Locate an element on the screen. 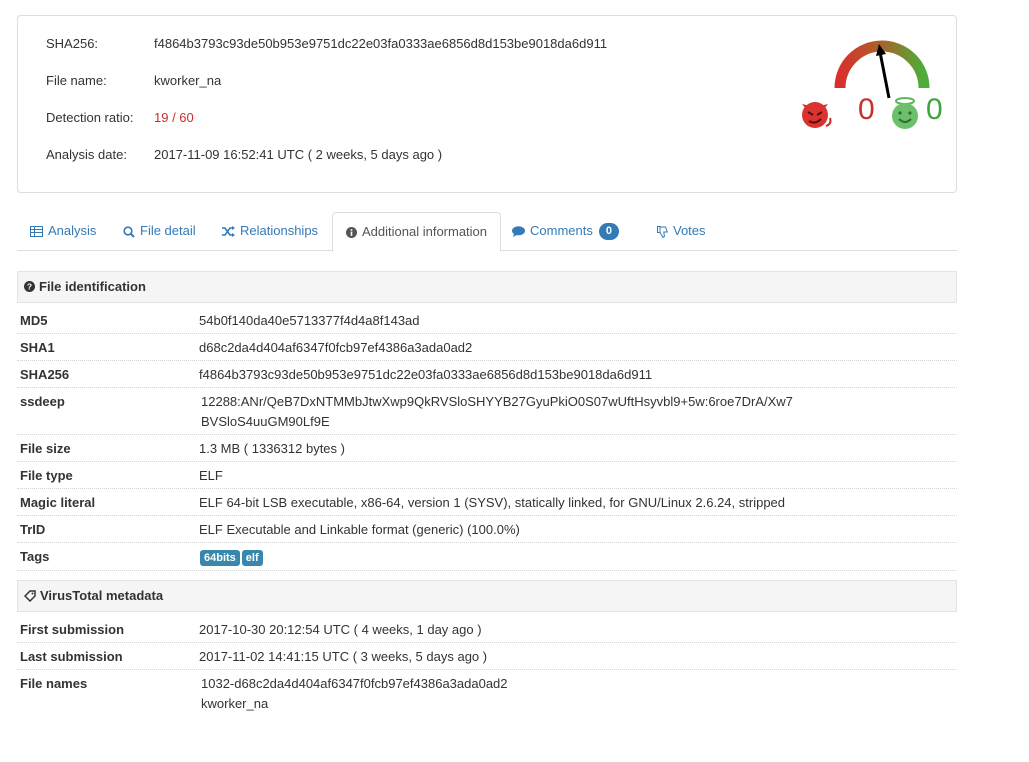  sha1-label: SHA1 is located at coordinates (37, 347).